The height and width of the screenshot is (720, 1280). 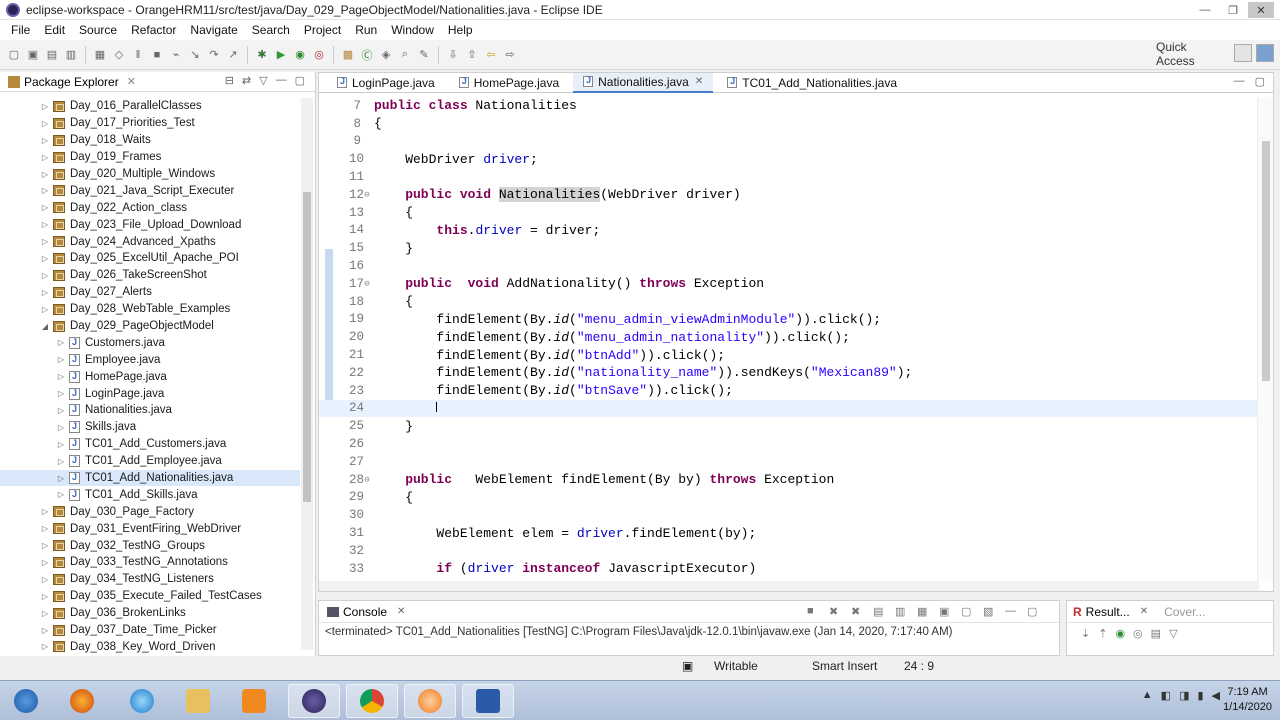 I want to click on maximize-button: ❐, so click(x=1233, y=10).